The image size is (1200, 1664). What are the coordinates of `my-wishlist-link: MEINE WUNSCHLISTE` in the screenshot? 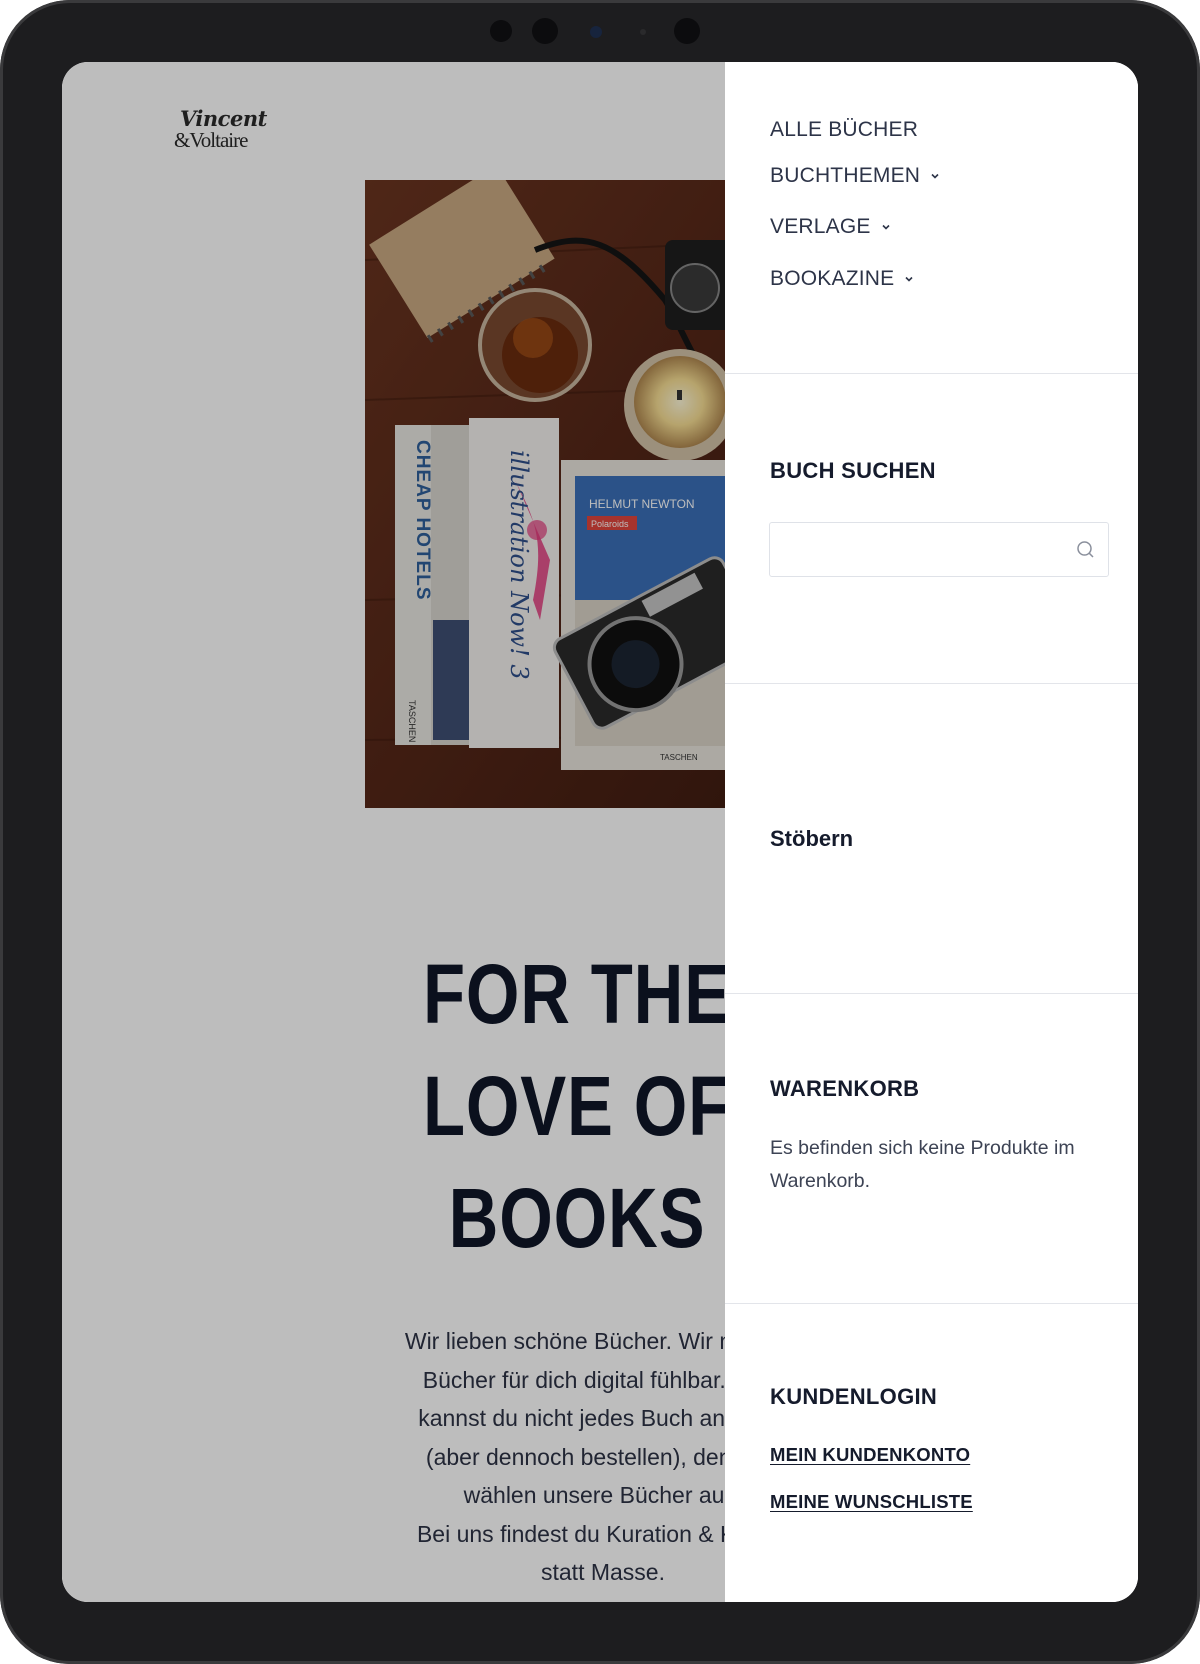 It's located at (871, 1502).